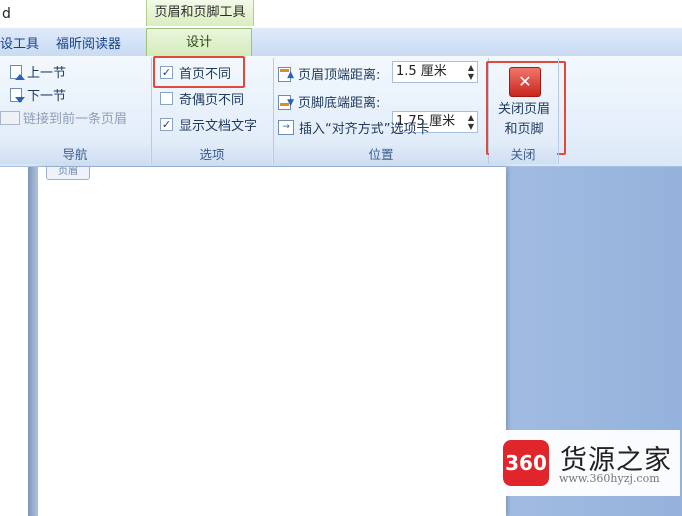 This screenshot has width=682, height=516. What do you see at coordinates (609, 478) in the screenshot?
I see `watermark-url: www.360hyzj.com` at bounding box center [609, 478].